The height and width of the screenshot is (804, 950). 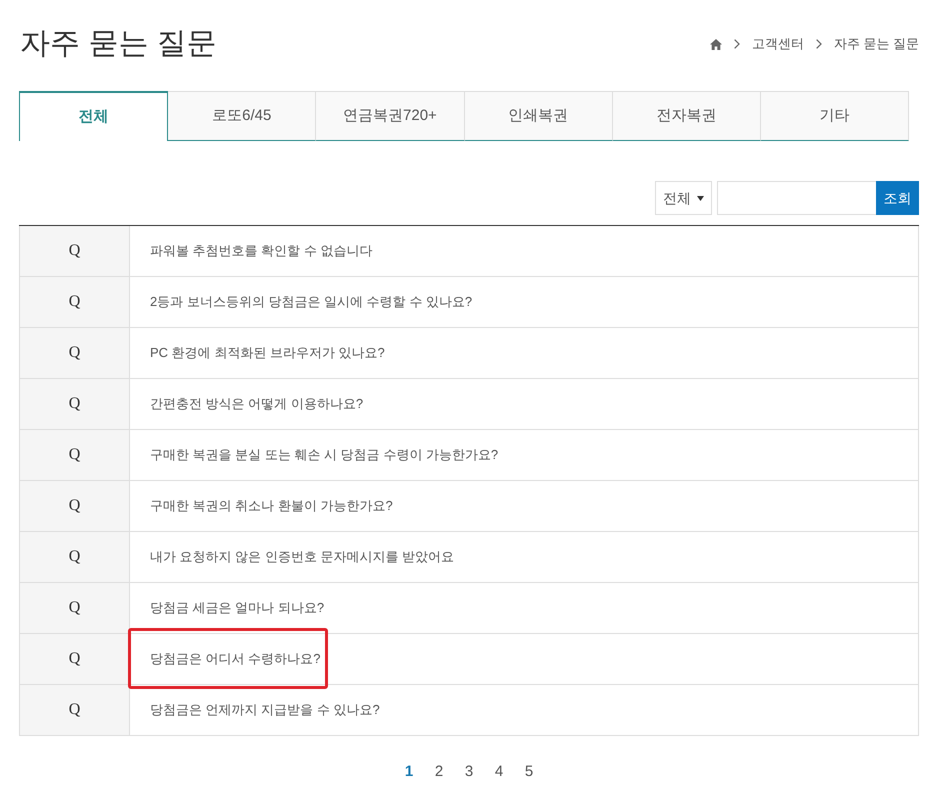 What do you see at coordinates (302, 557) in the screenshot?
I see `question-link: 내가 요청하지 않은 인증번호 문자메시지를 받았어요` at bounding box center [302, 557].